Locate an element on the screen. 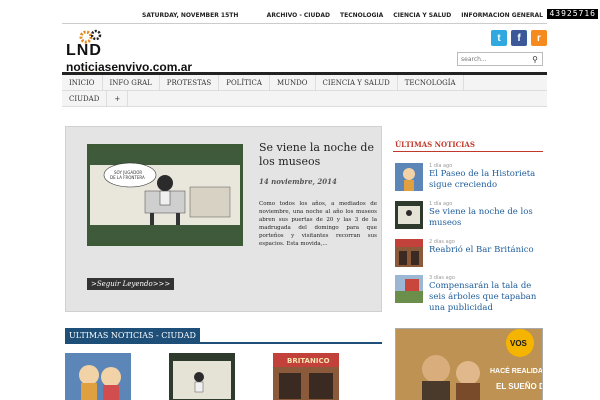  nav-item-info-gral: INFO GRAL is located at coordinates (131, 82).